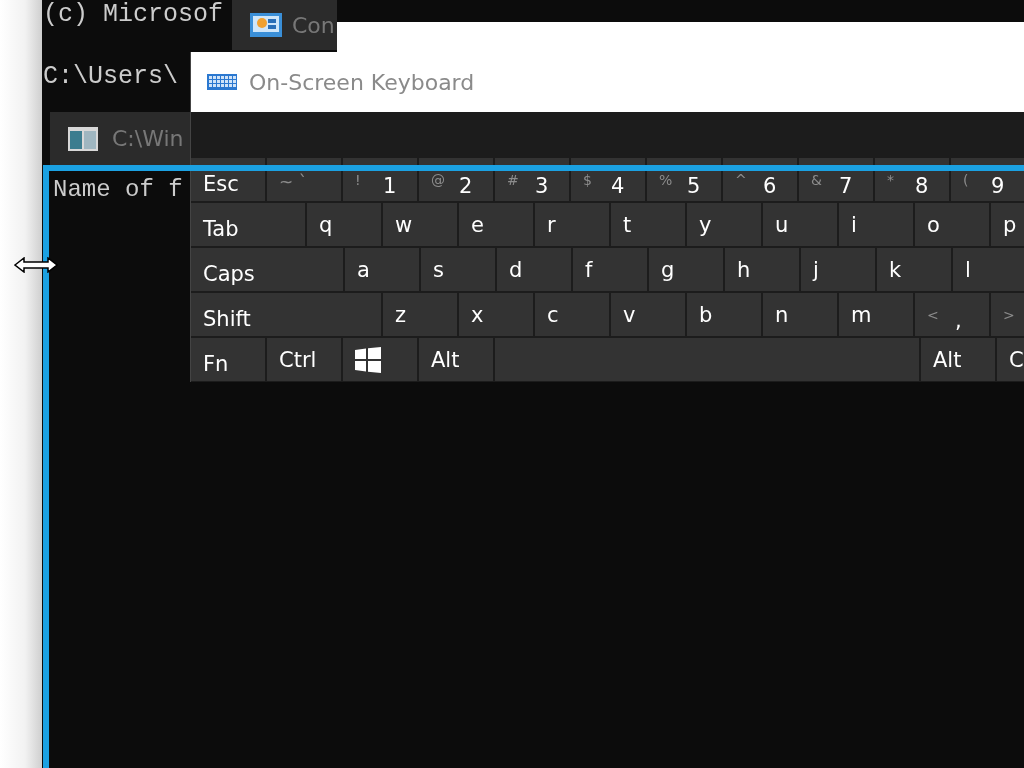 The width and height of the screenshot is (1024, 768). Describe the element at coordinates (988, 269) in the screenshot. I see `keyboard-key: l` at that location.